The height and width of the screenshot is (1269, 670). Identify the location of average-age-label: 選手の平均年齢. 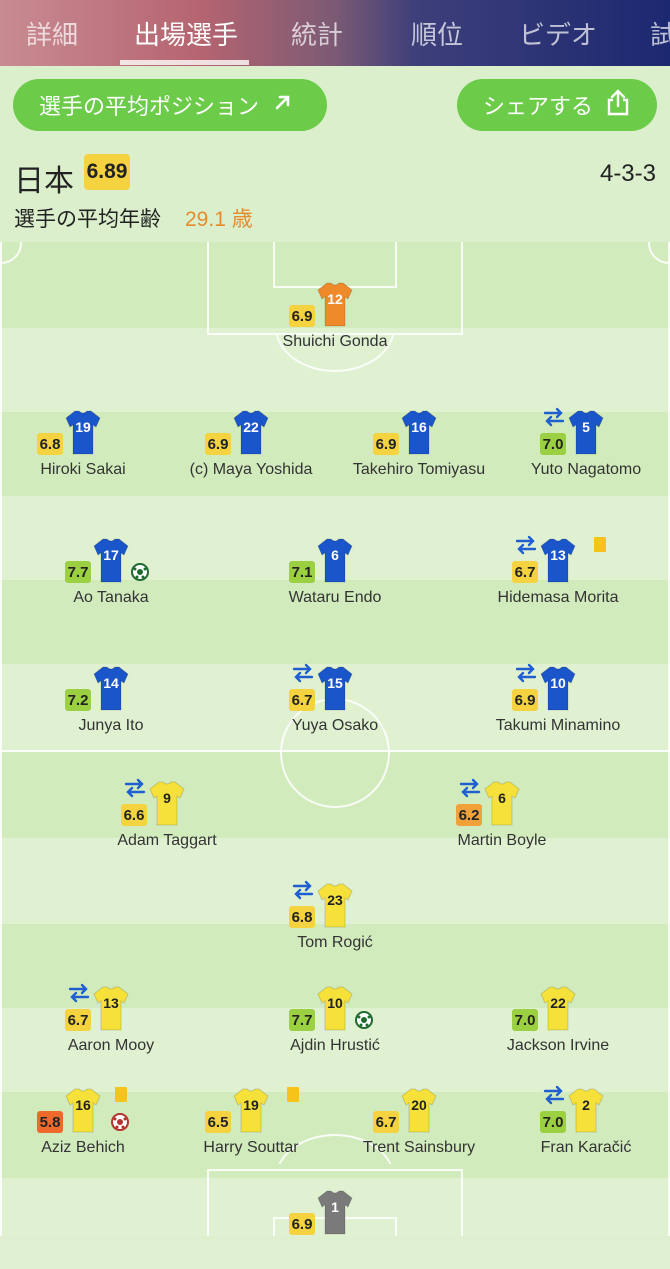
(87, 219).